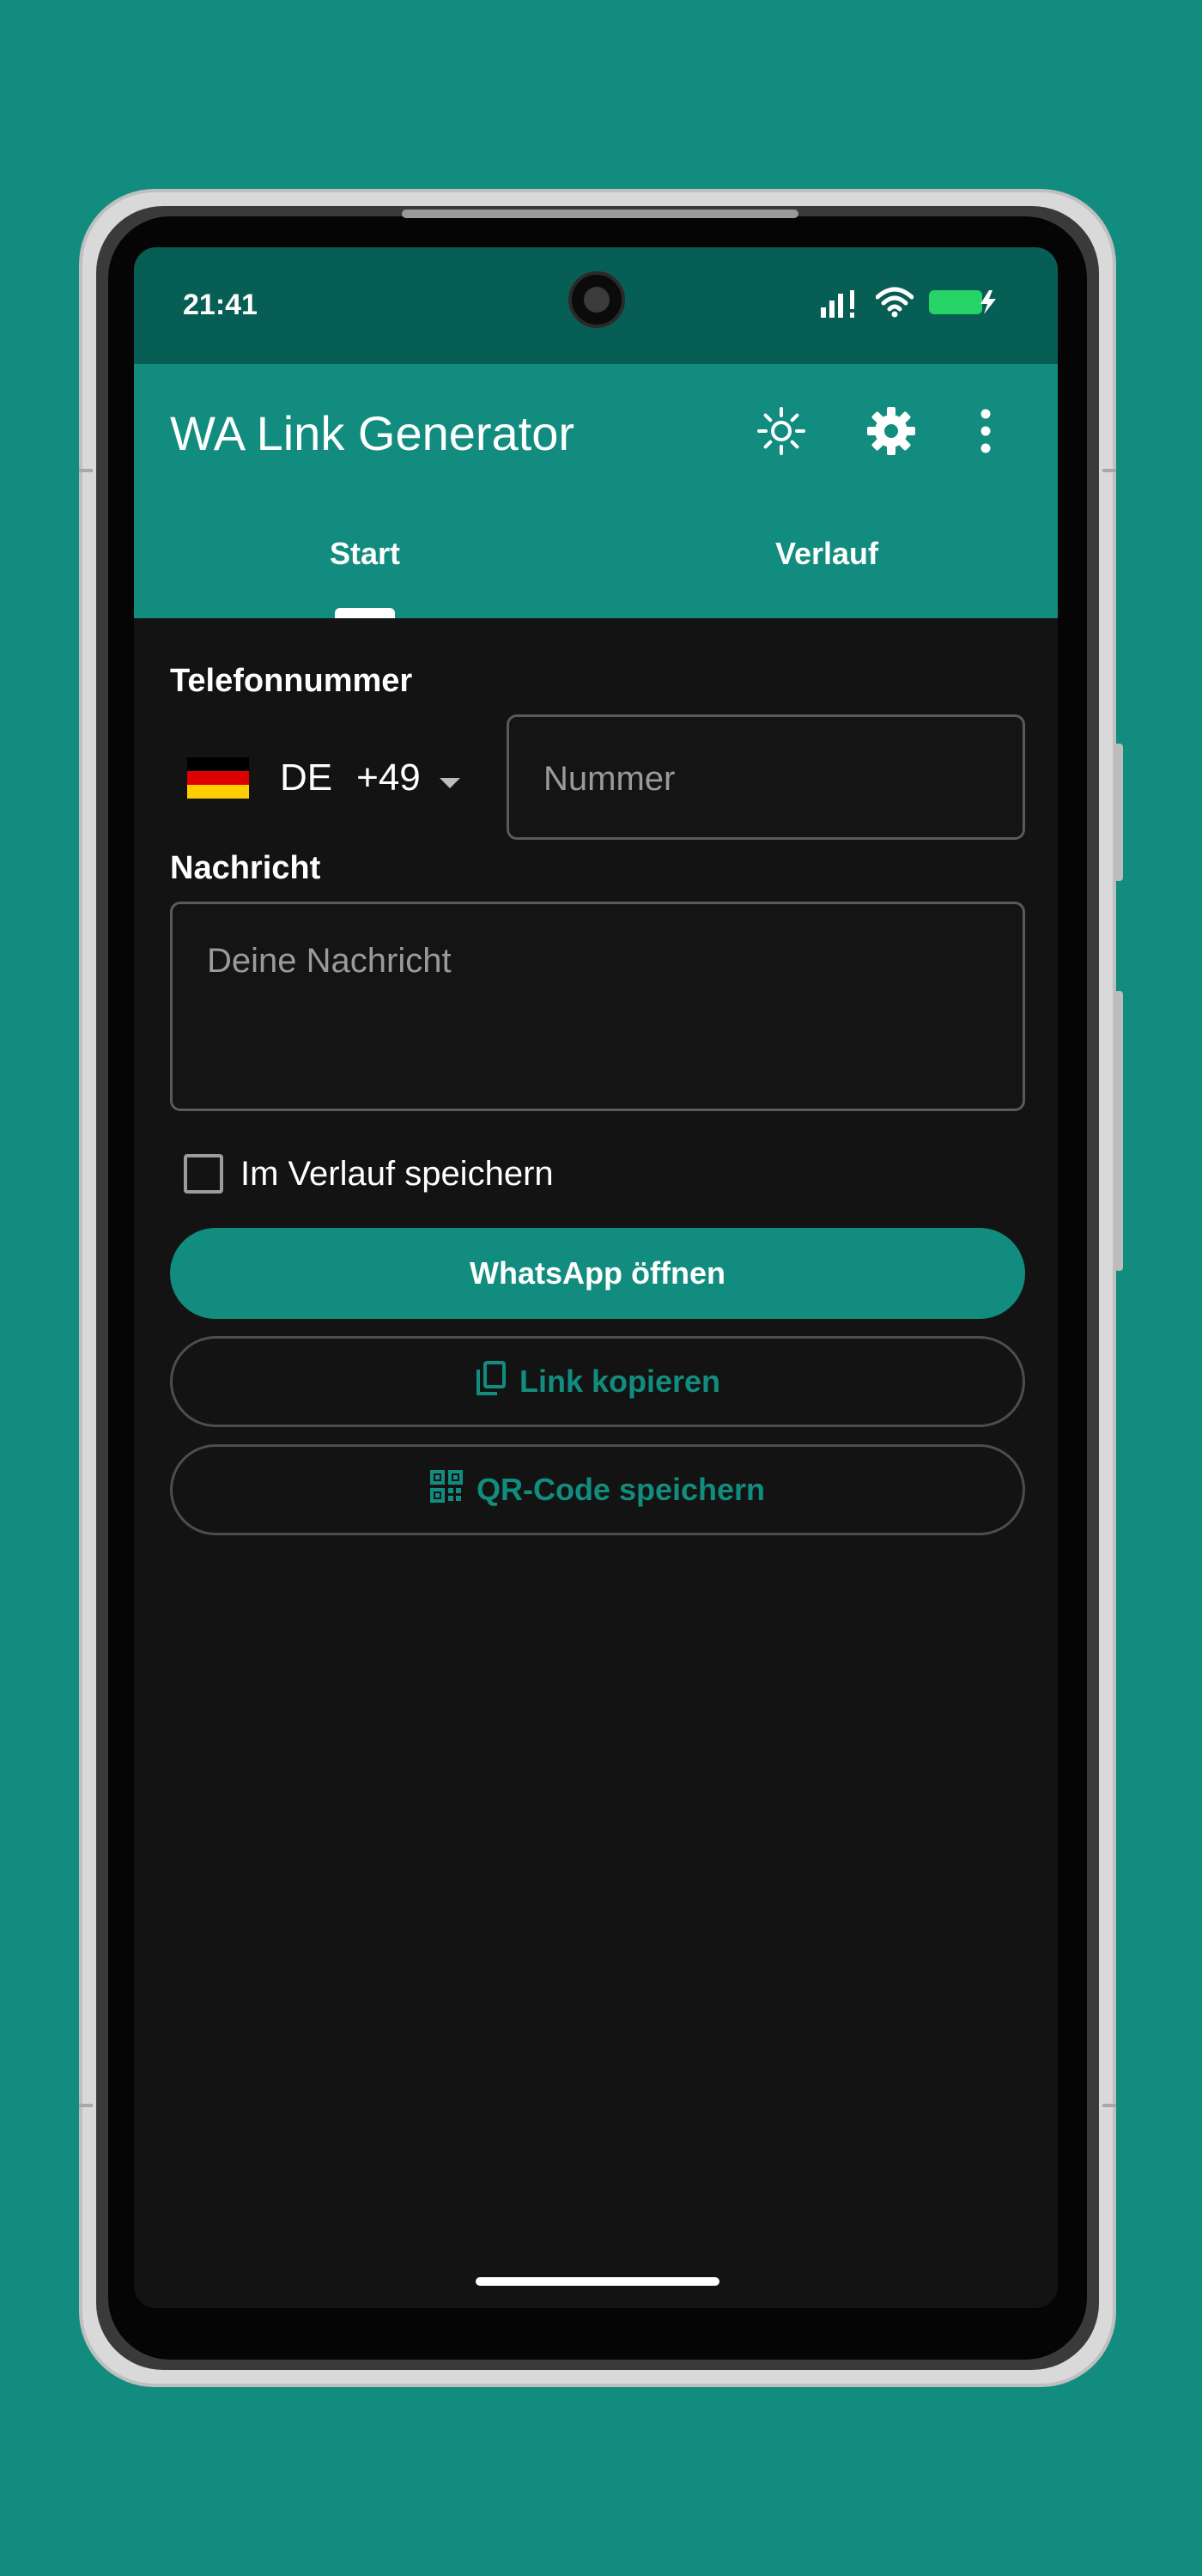 The height and width of the screenshot is (2576, 1202). Describe the element at coordinates (245, 868) in the screenshot. I see `message-label: Nachricht` at that location.